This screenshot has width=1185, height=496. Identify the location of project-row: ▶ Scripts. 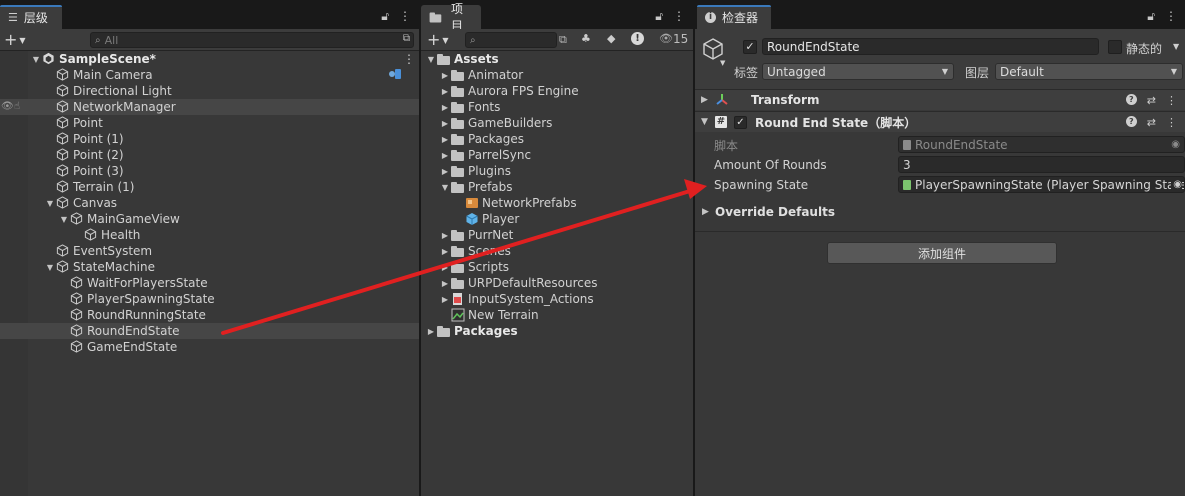
(557, 267).